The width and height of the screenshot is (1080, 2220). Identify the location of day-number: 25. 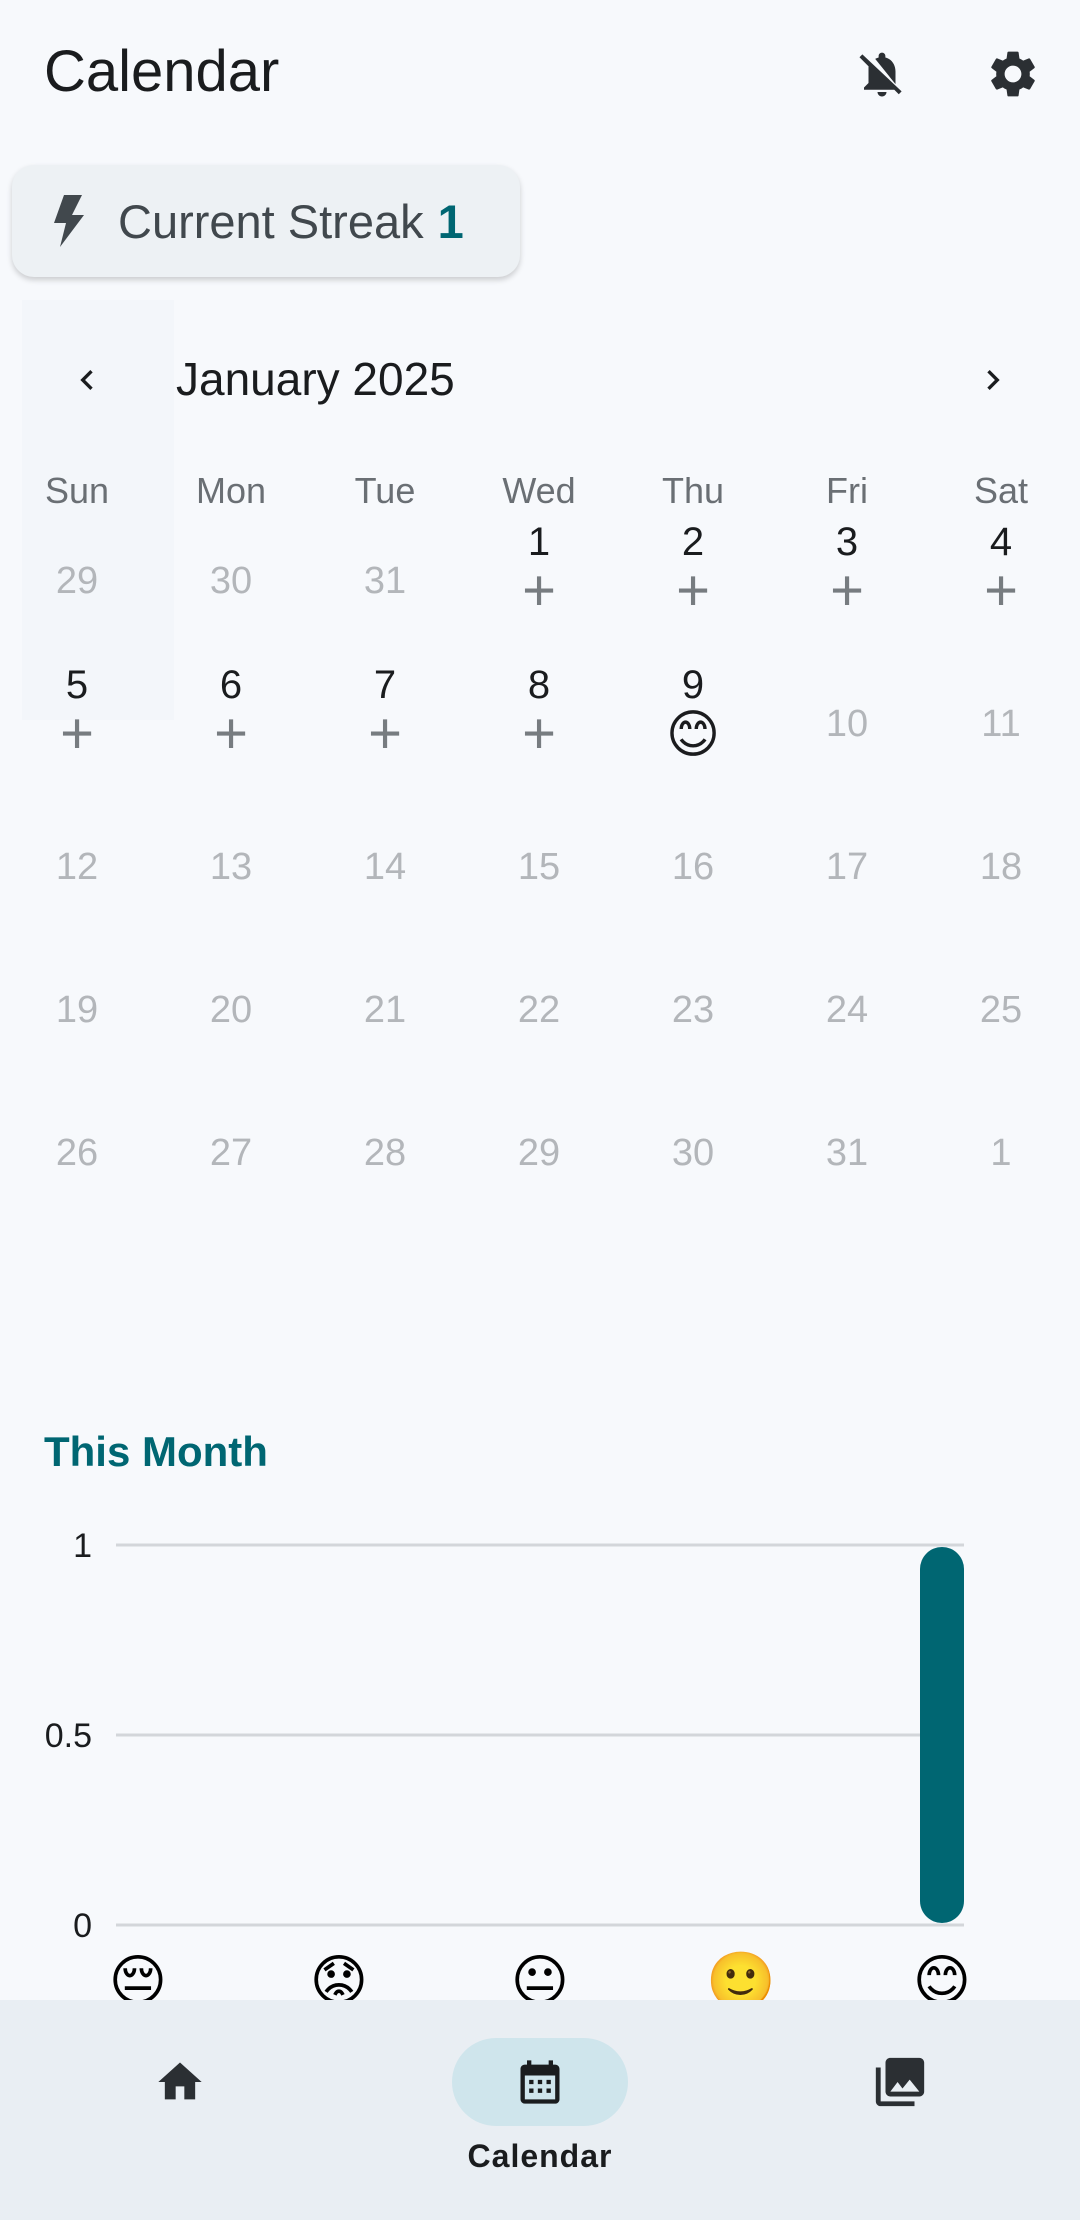
(1001, 1010).